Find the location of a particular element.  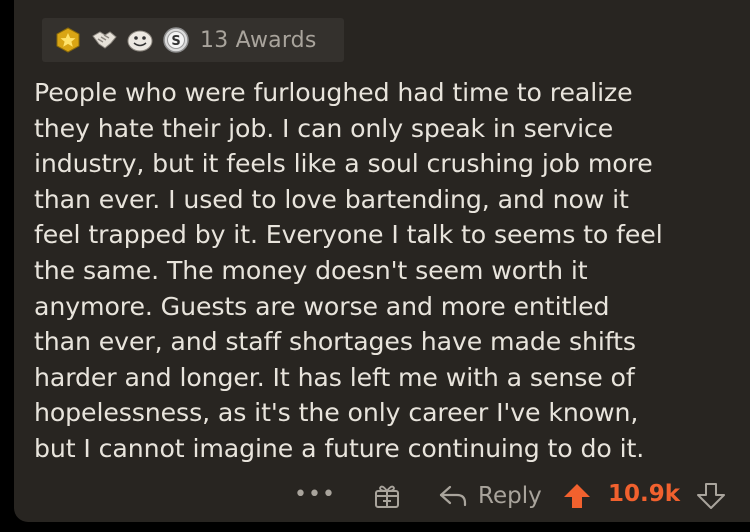

reply-button: Reply is located at coordinates (490, 496).